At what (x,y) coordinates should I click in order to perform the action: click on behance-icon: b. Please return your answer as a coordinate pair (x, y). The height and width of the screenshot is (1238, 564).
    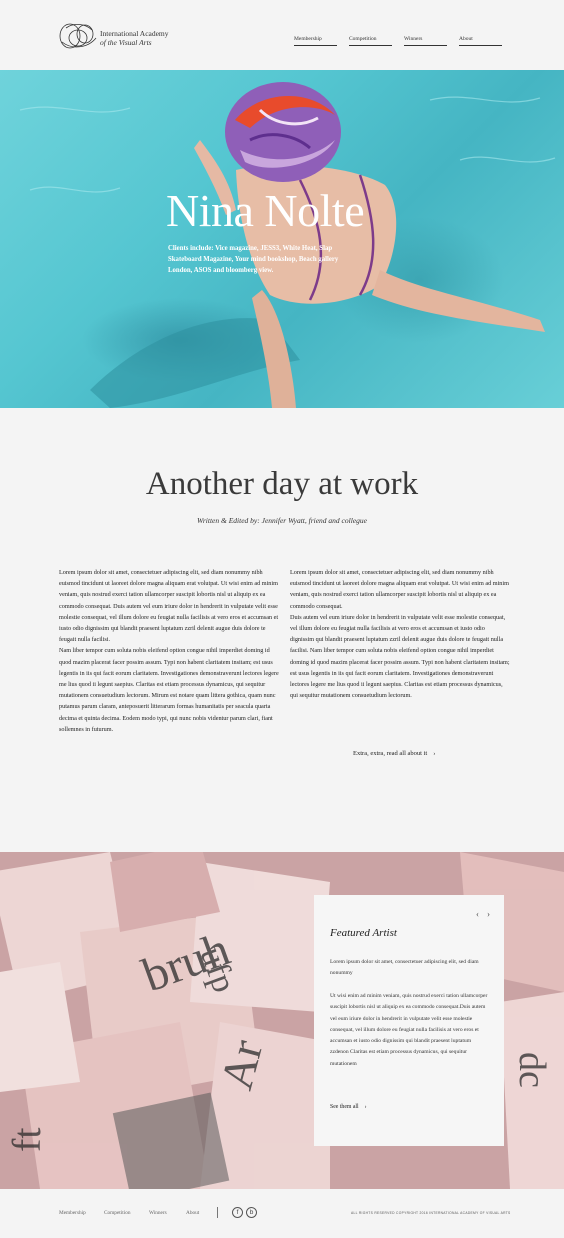
    Looking at the image, I should click on (251, 1212).